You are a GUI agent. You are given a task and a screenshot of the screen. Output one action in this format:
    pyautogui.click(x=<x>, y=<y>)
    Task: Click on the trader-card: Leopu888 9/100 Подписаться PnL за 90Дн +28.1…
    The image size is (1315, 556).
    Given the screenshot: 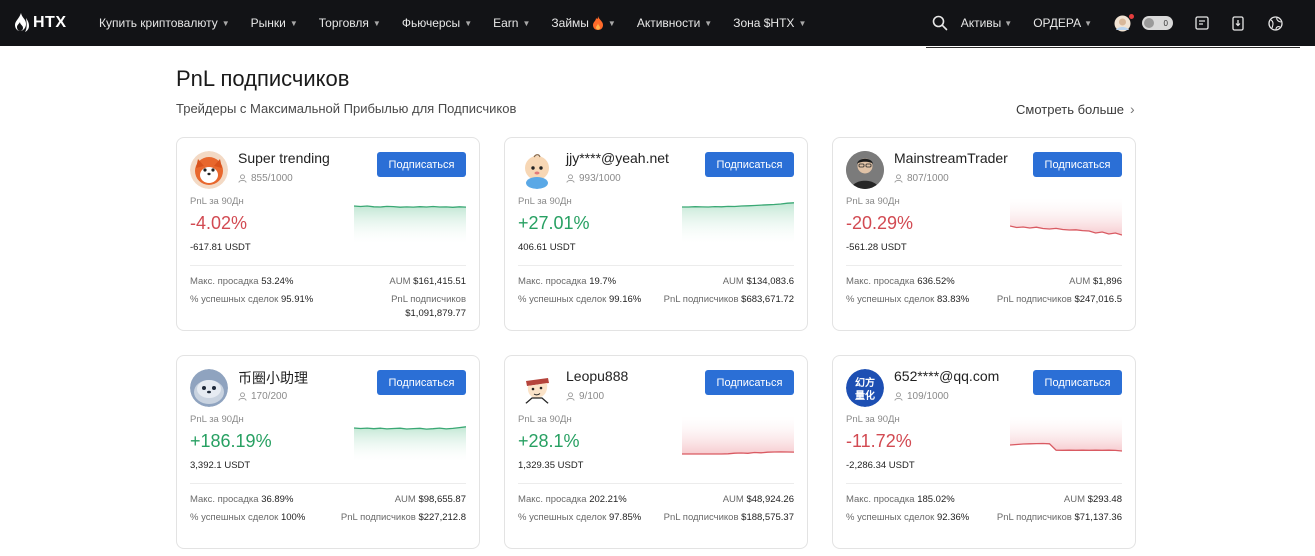 What is the action you would take?
    pyautogui.click(x=656, y=452)
    